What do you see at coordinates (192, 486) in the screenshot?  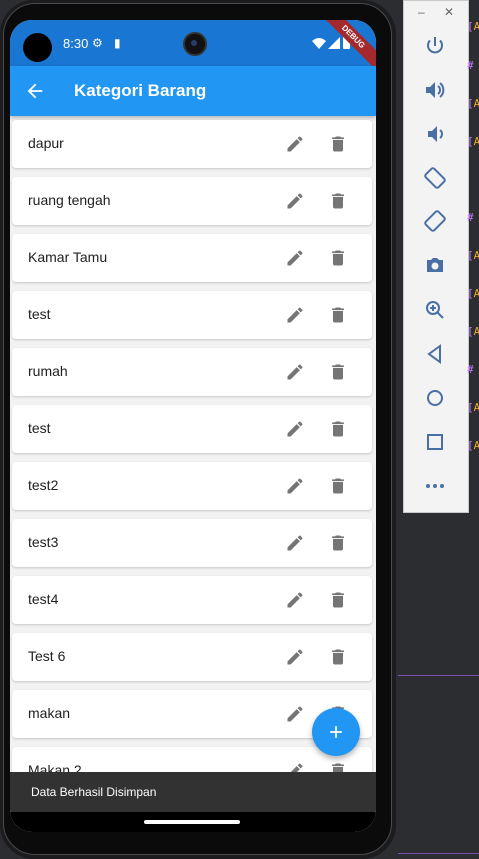 I see `category-item: test2` at bounding box center [192, 486].